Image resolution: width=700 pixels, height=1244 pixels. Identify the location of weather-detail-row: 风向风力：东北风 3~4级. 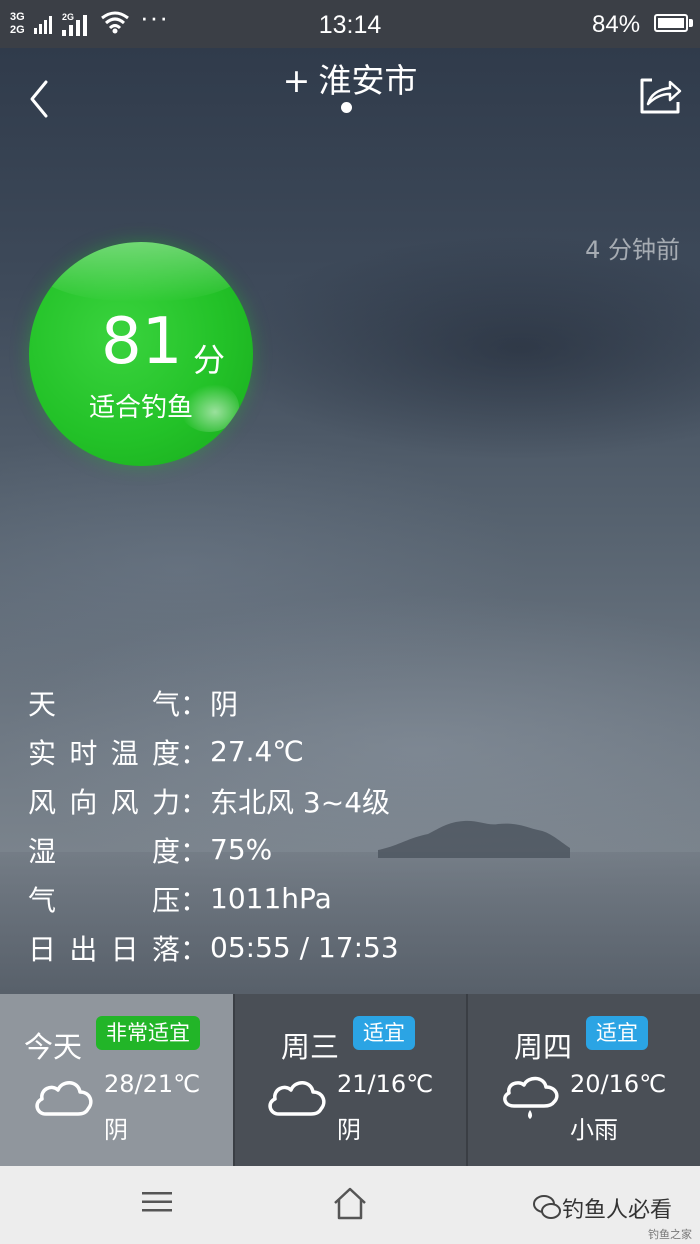
(213, 800).